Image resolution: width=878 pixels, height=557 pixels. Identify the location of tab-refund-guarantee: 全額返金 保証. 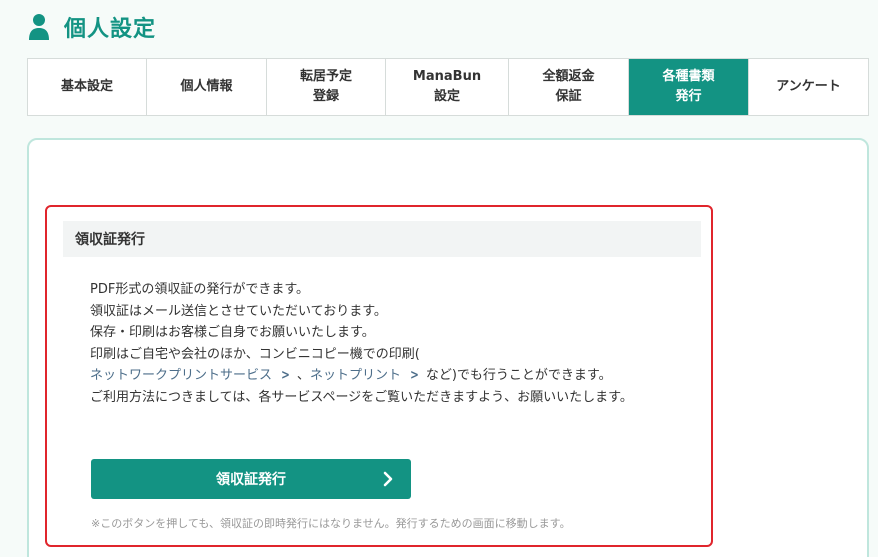
(569, 87).